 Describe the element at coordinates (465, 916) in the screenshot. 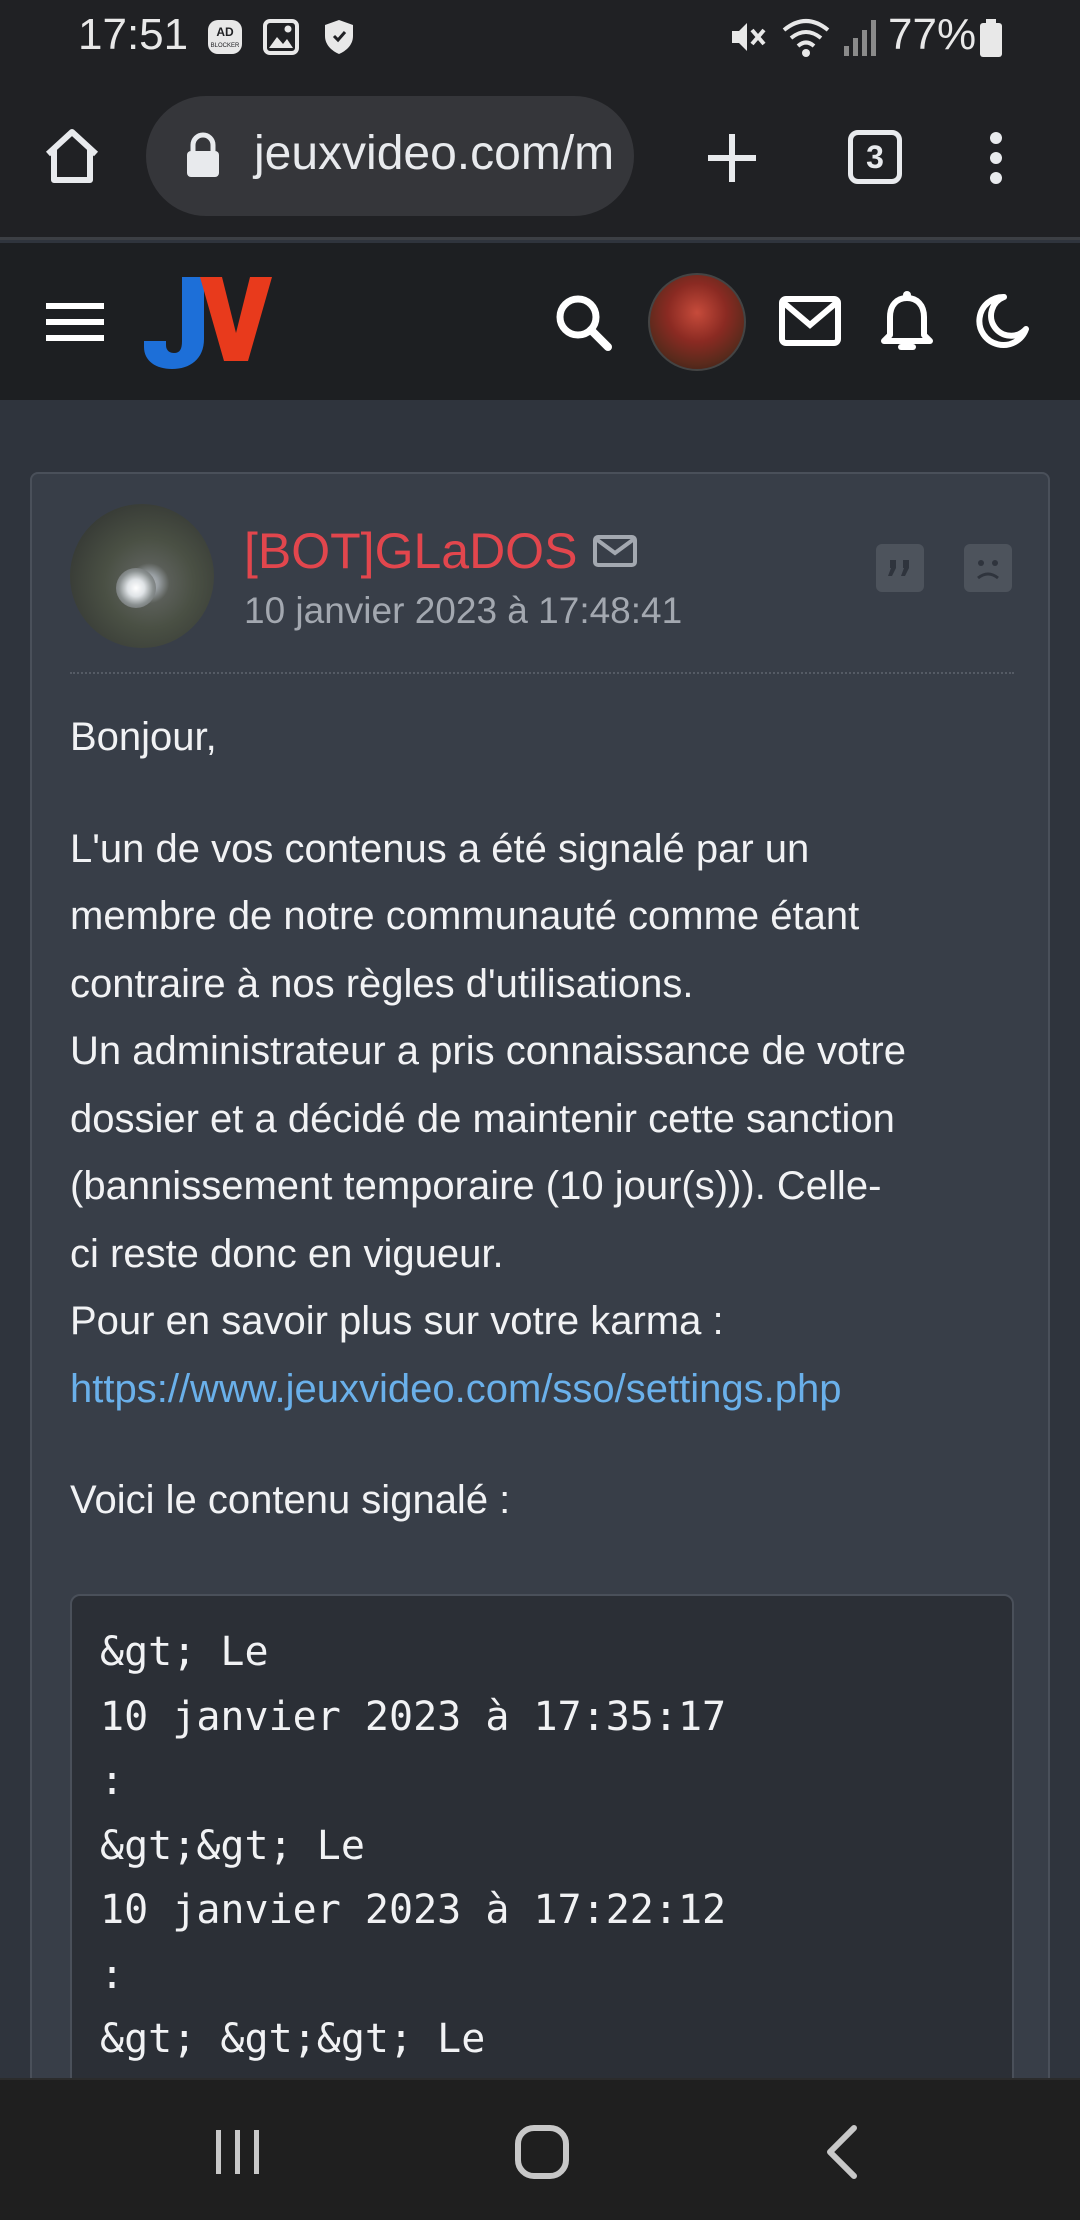

I see `message-line: membre de notre communauté comme étant` at that location.